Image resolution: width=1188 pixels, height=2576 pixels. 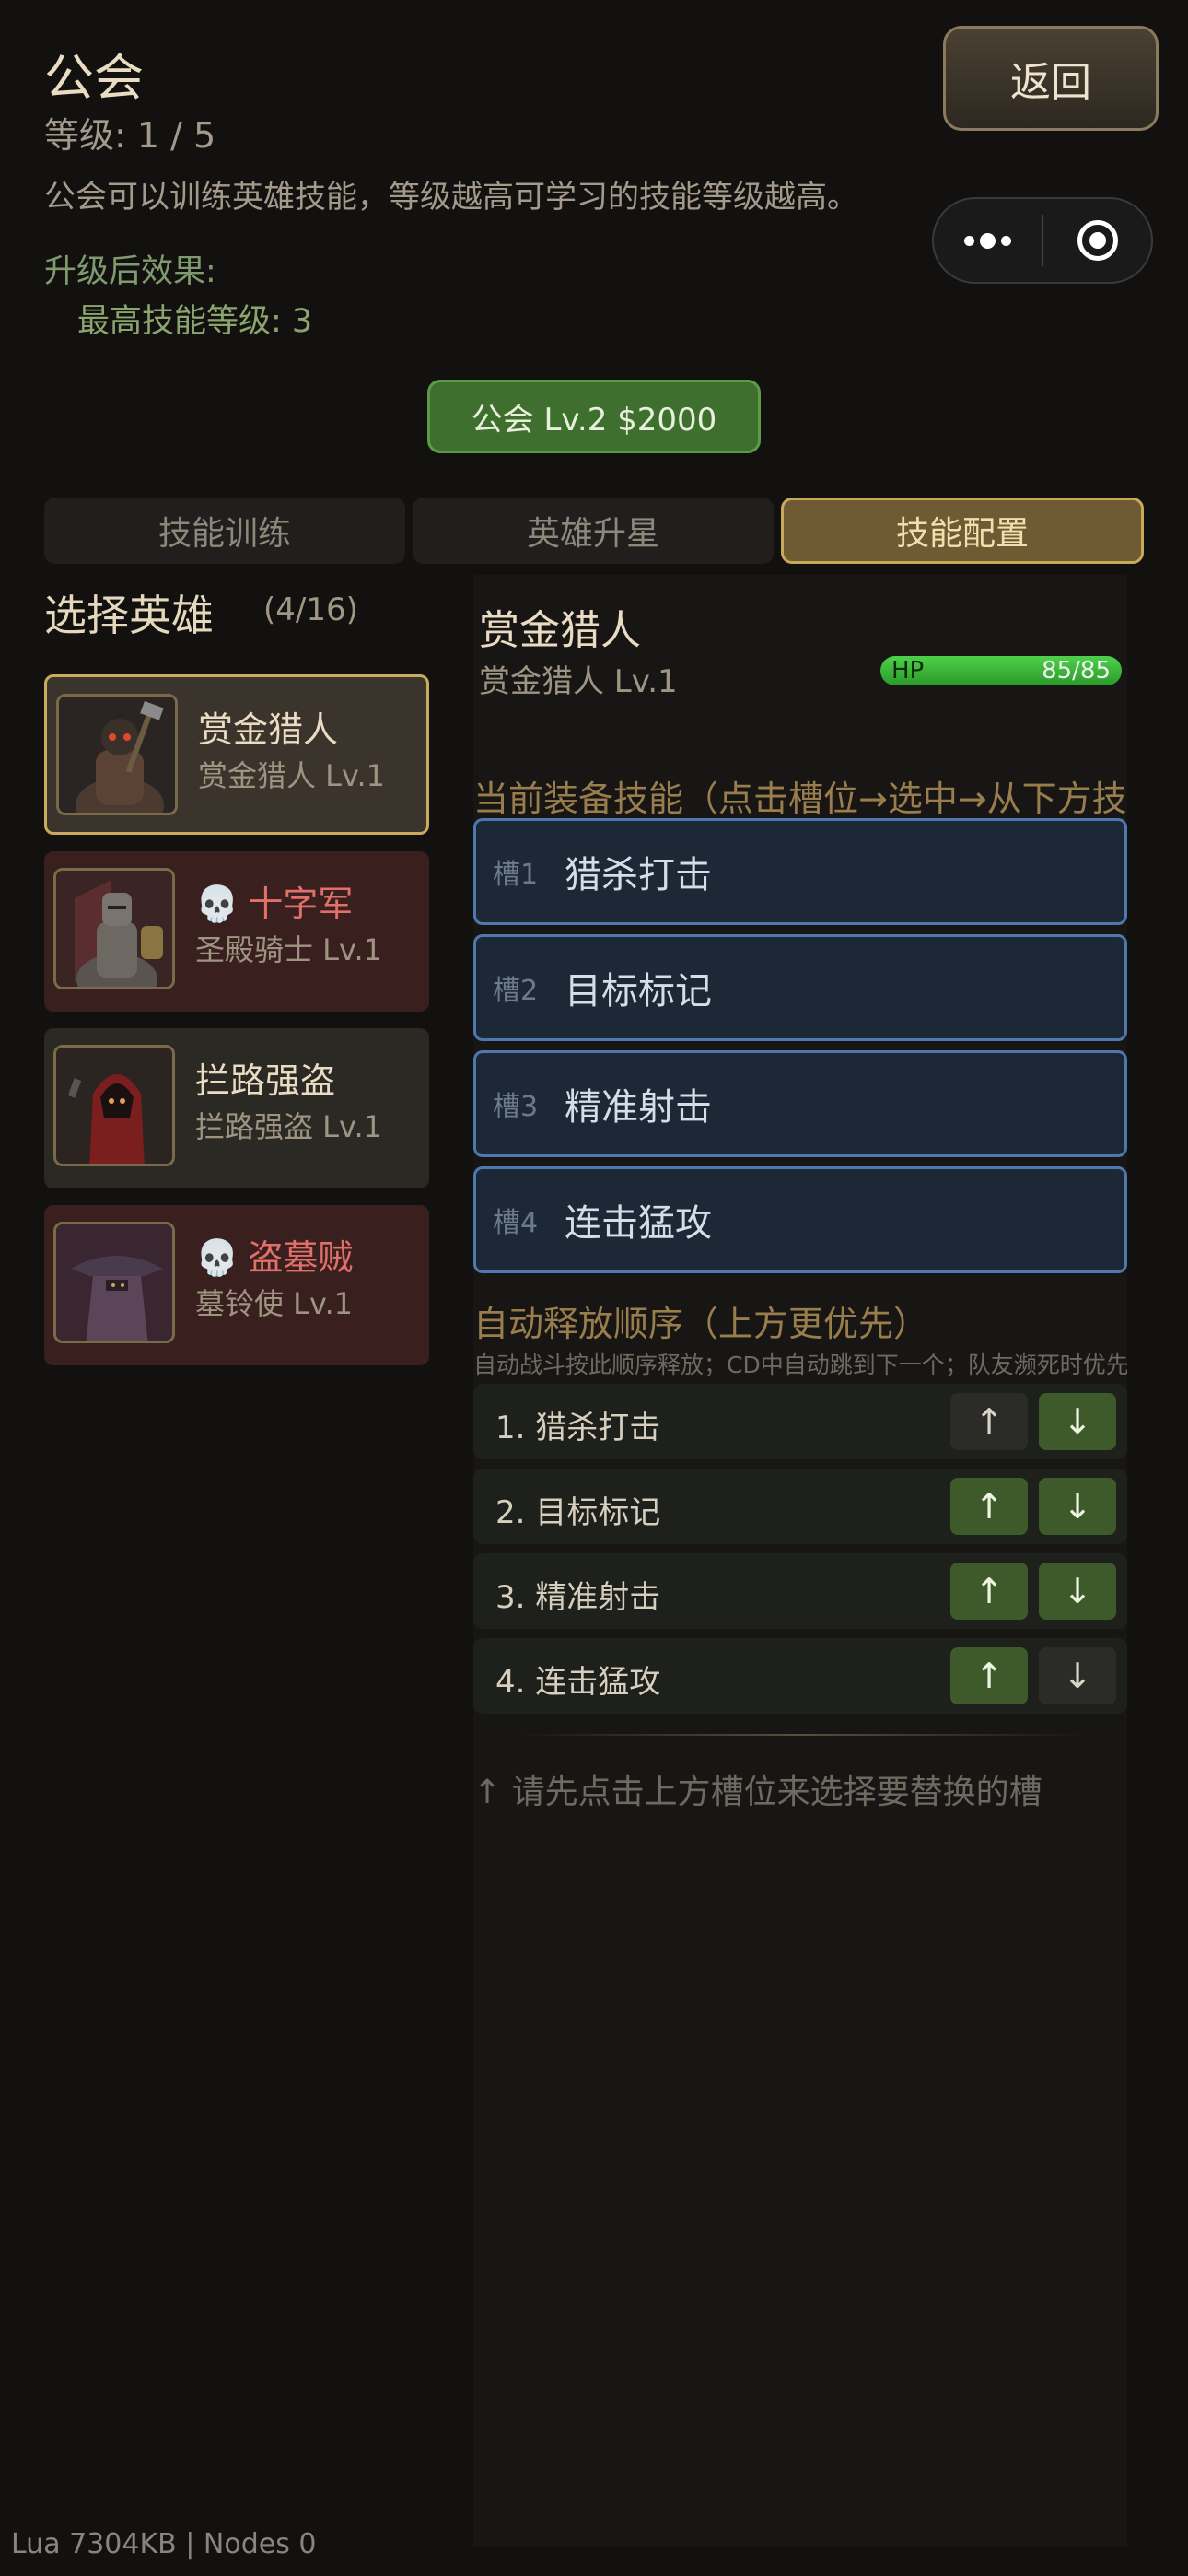 What do you see at coordinates (638, 1107) in the screenshot?
I see `slot-skill-name: 精准射击` at bounding box center [638, 1107].